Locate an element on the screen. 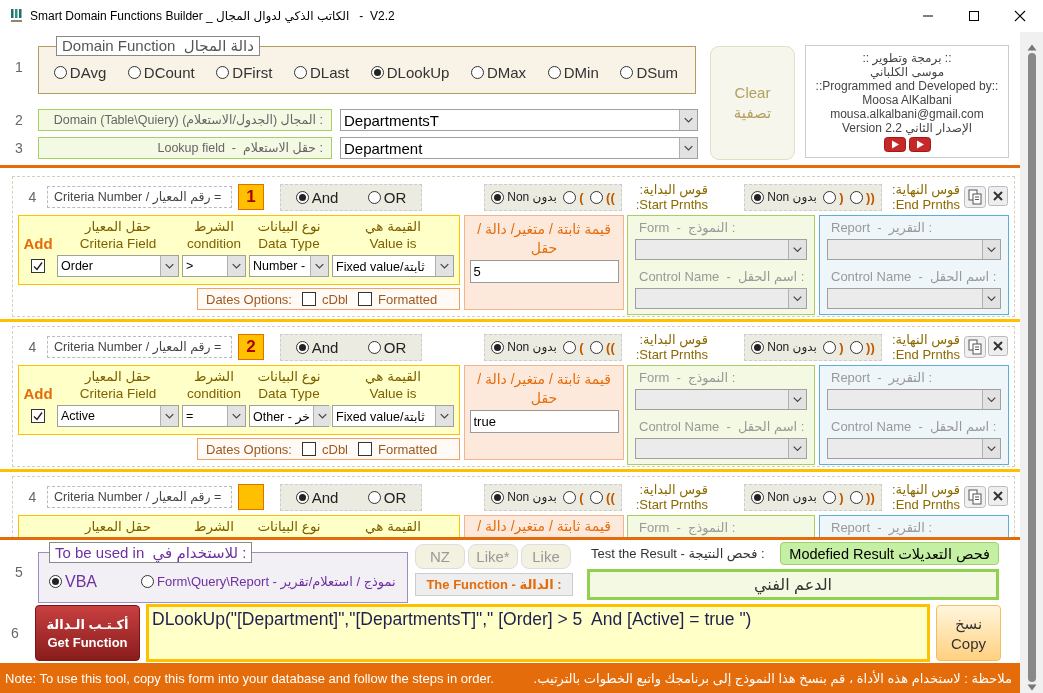 The image size is (1043, 693). domain-dropdown: DepartmentsT is located at coordinates (519, 120).